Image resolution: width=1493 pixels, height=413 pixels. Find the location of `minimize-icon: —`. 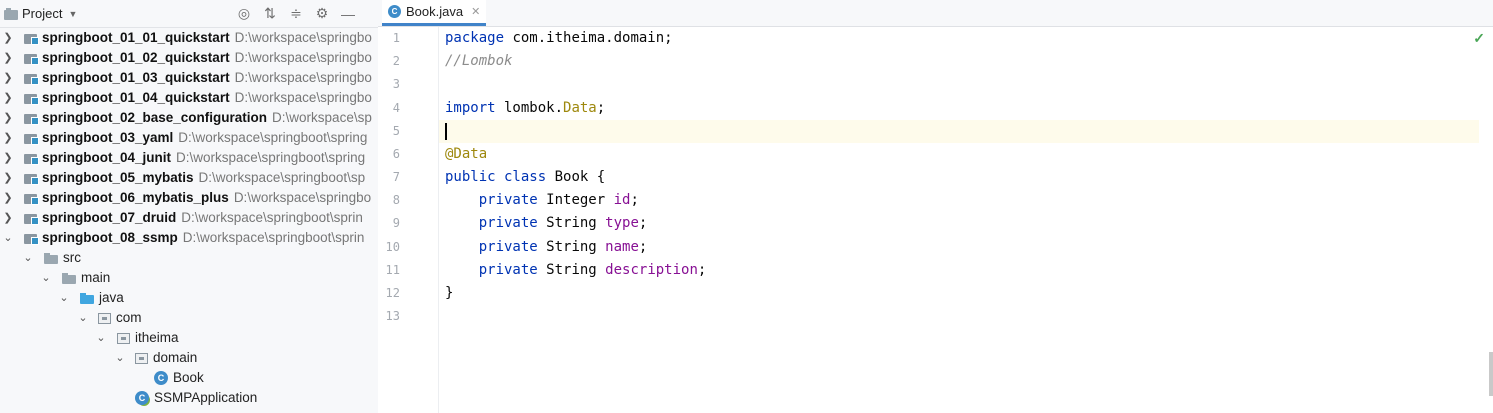

minimize-icon: — is located at coordinates (348, 14).